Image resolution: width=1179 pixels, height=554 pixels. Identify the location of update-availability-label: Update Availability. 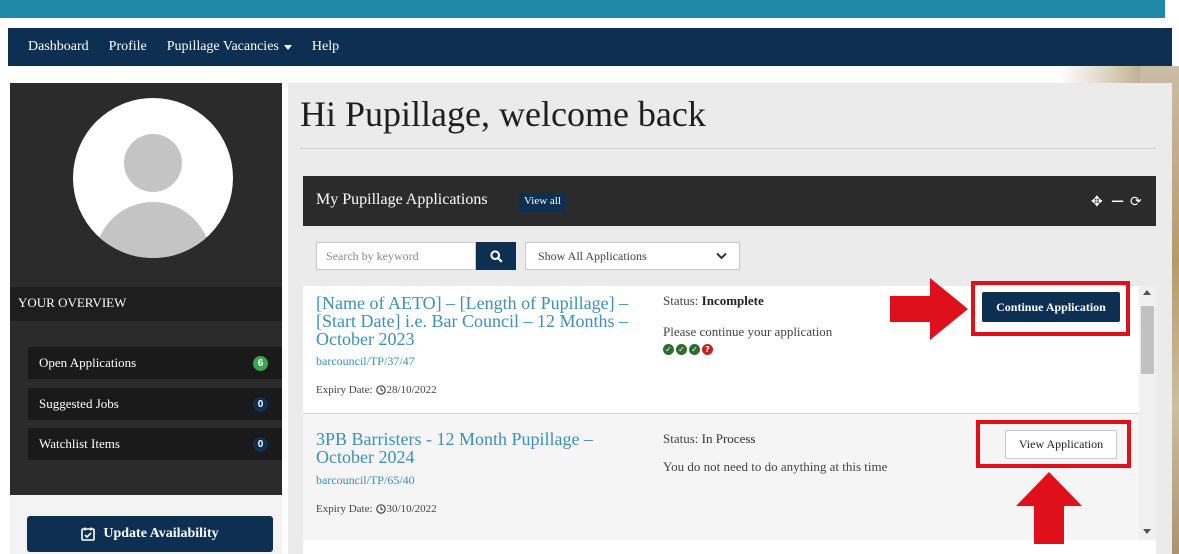
(161, 533).